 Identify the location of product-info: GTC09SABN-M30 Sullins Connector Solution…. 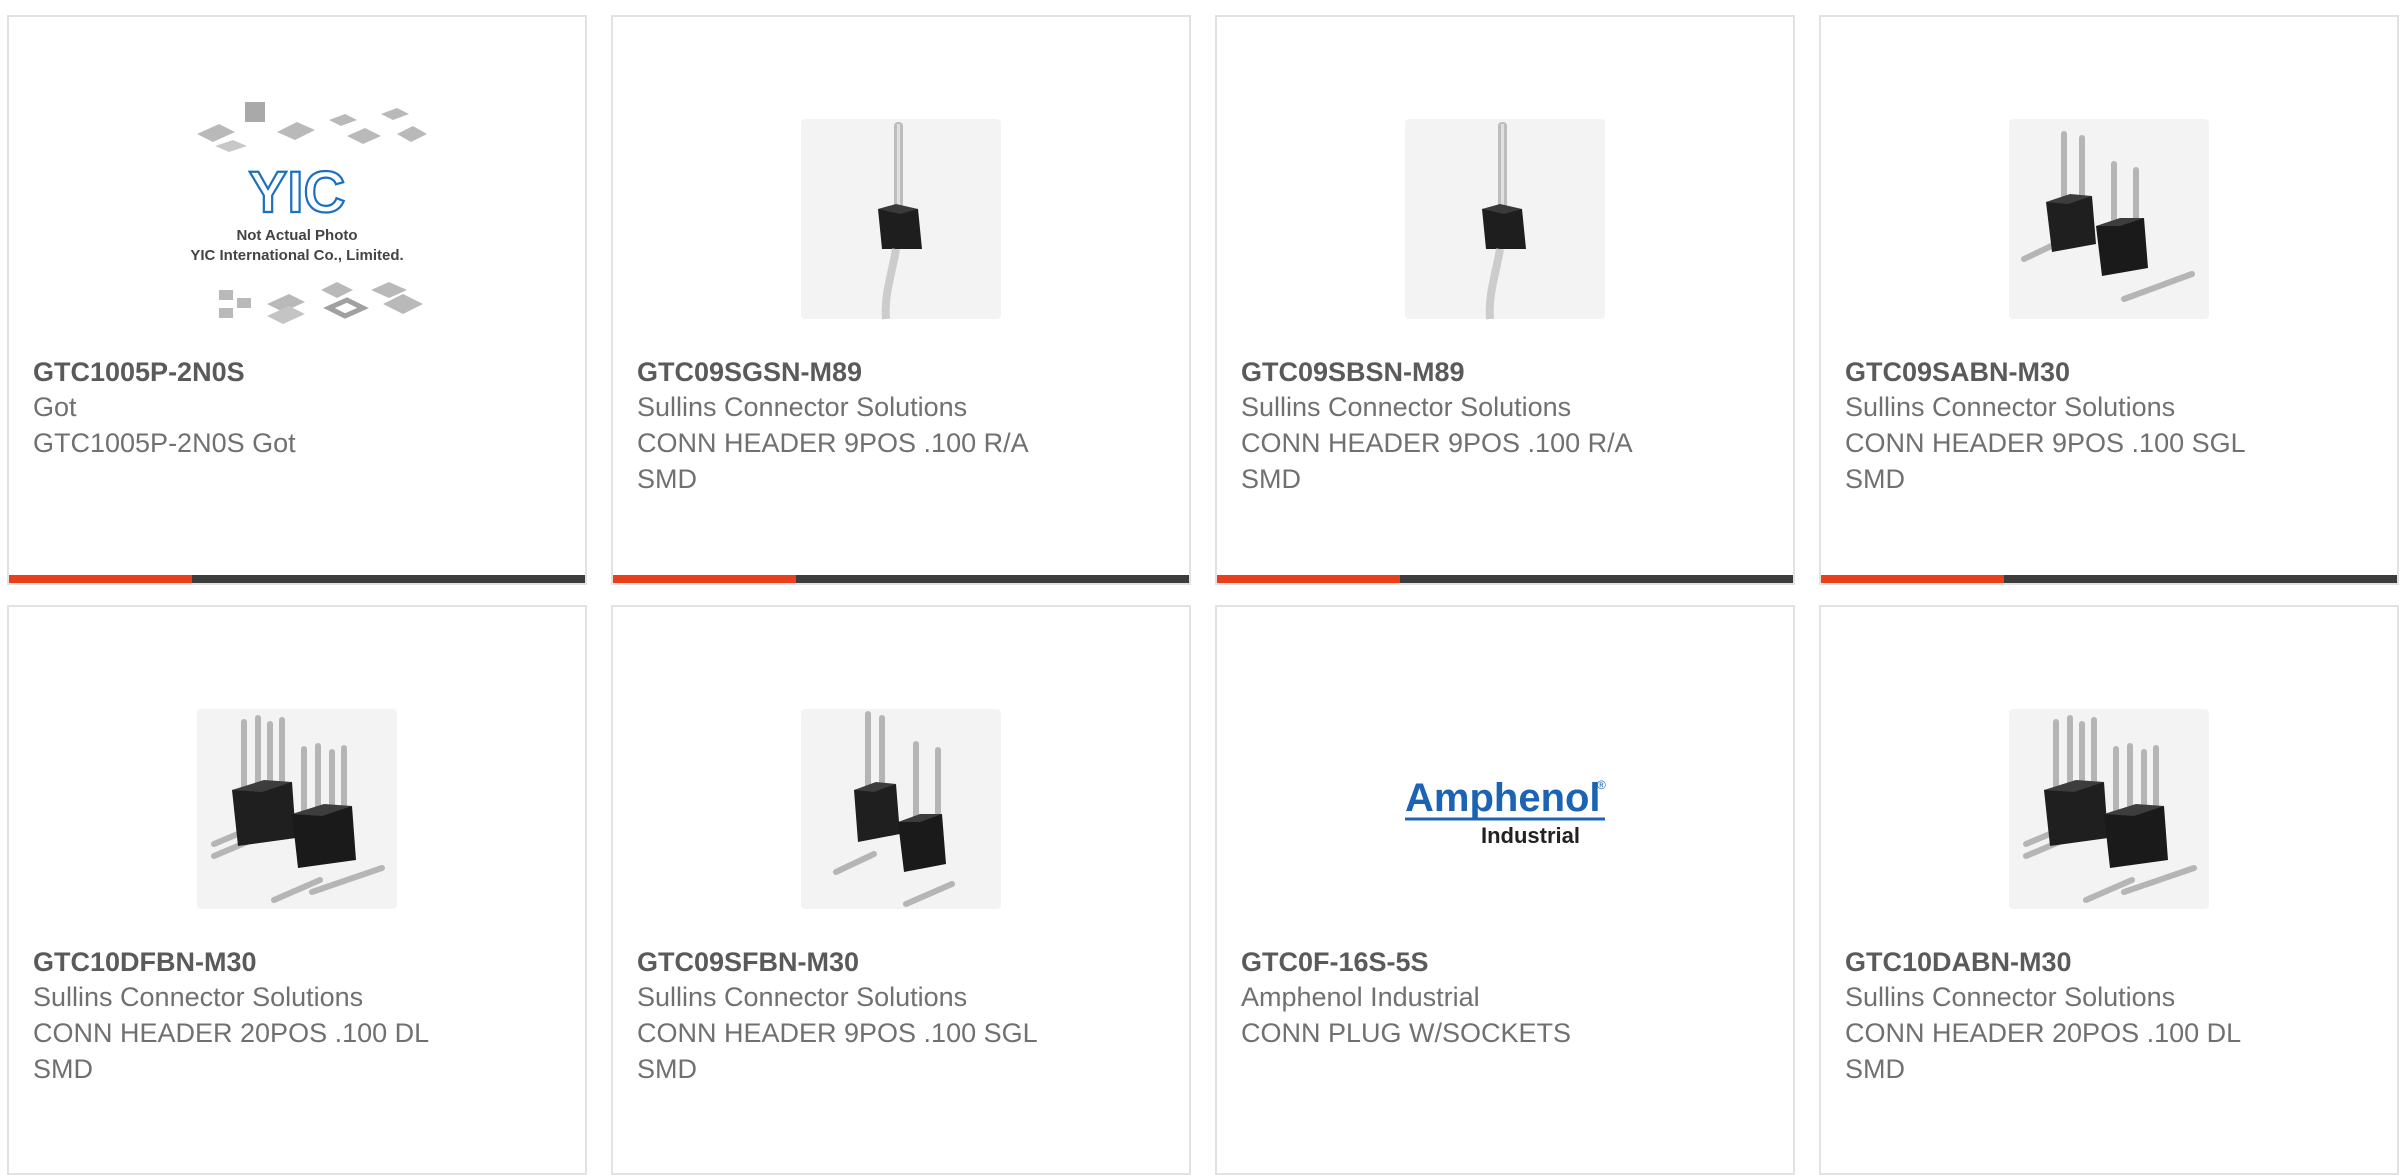
(2109, 426).